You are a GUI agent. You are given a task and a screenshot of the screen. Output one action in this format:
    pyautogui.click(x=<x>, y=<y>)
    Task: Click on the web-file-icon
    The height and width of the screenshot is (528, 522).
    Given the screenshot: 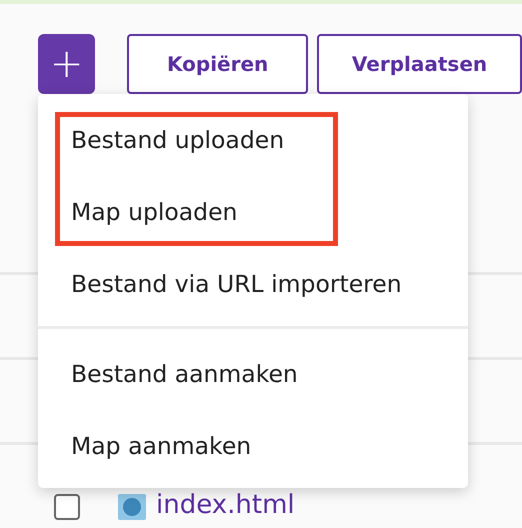 What is the action you would take?
    pyautogui.click(x=132, y=507)
    